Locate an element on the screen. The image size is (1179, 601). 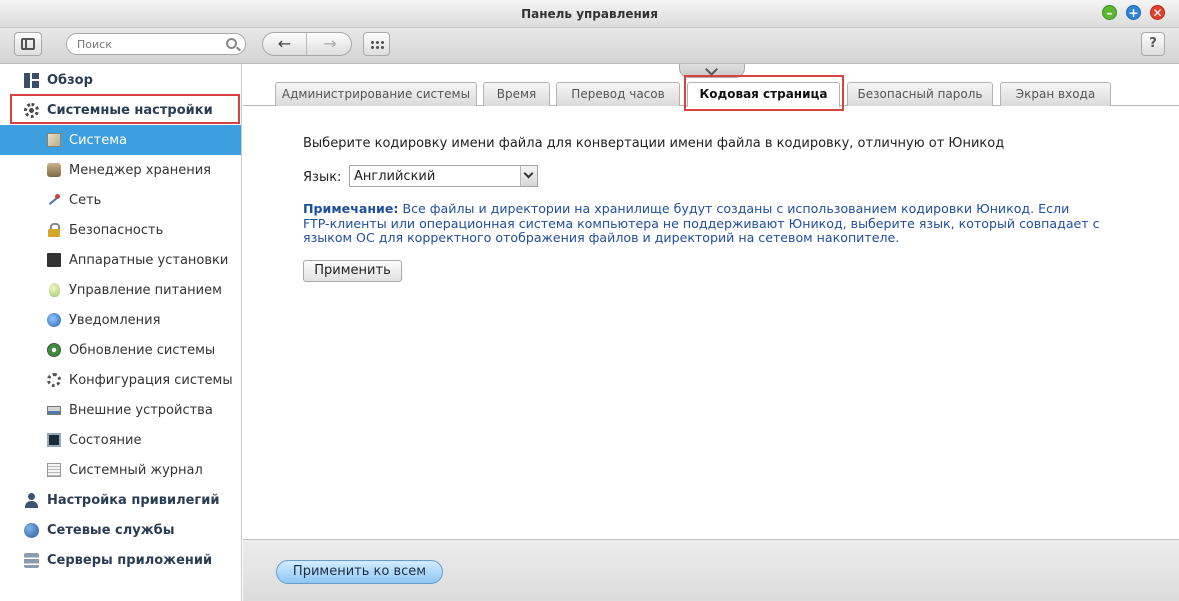
apps-grid-button is located at coordinates (376, 44).